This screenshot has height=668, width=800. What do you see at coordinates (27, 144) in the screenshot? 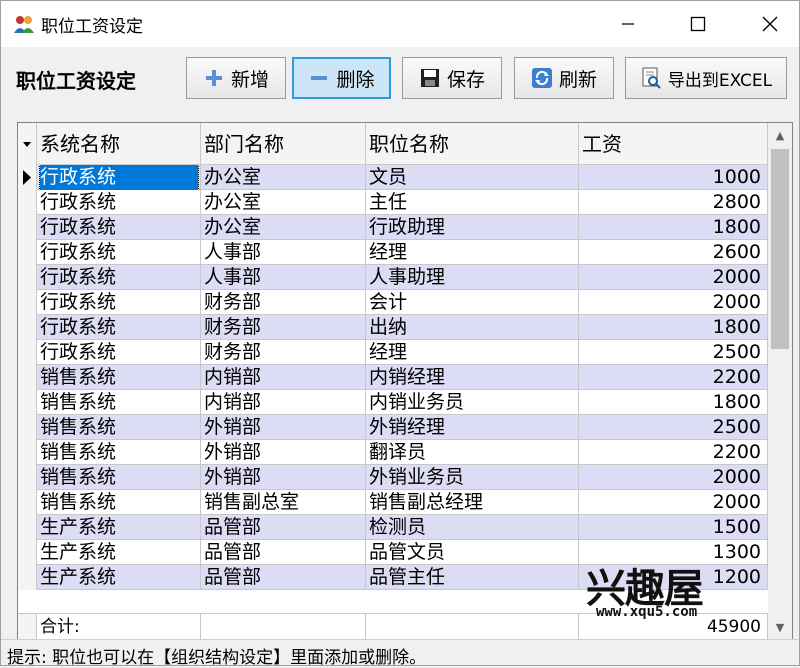
I see `row-selector-header` at bounding box center [27, 144].